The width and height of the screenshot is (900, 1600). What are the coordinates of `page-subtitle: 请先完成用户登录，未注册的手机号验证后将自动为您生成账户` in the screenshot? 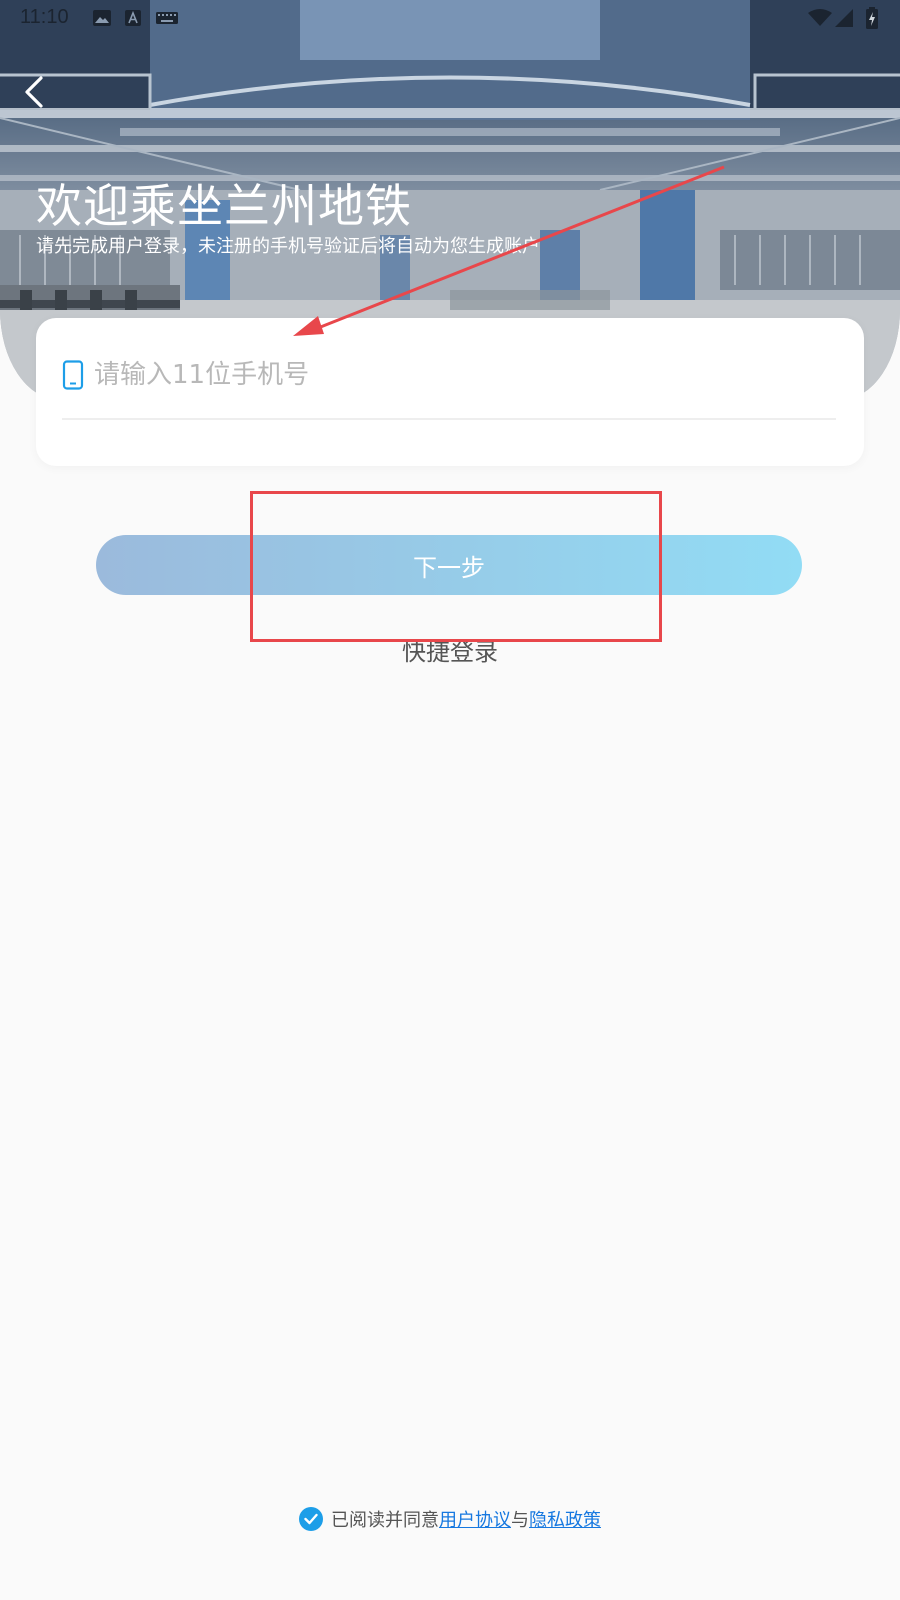 It's located at (288, 246).